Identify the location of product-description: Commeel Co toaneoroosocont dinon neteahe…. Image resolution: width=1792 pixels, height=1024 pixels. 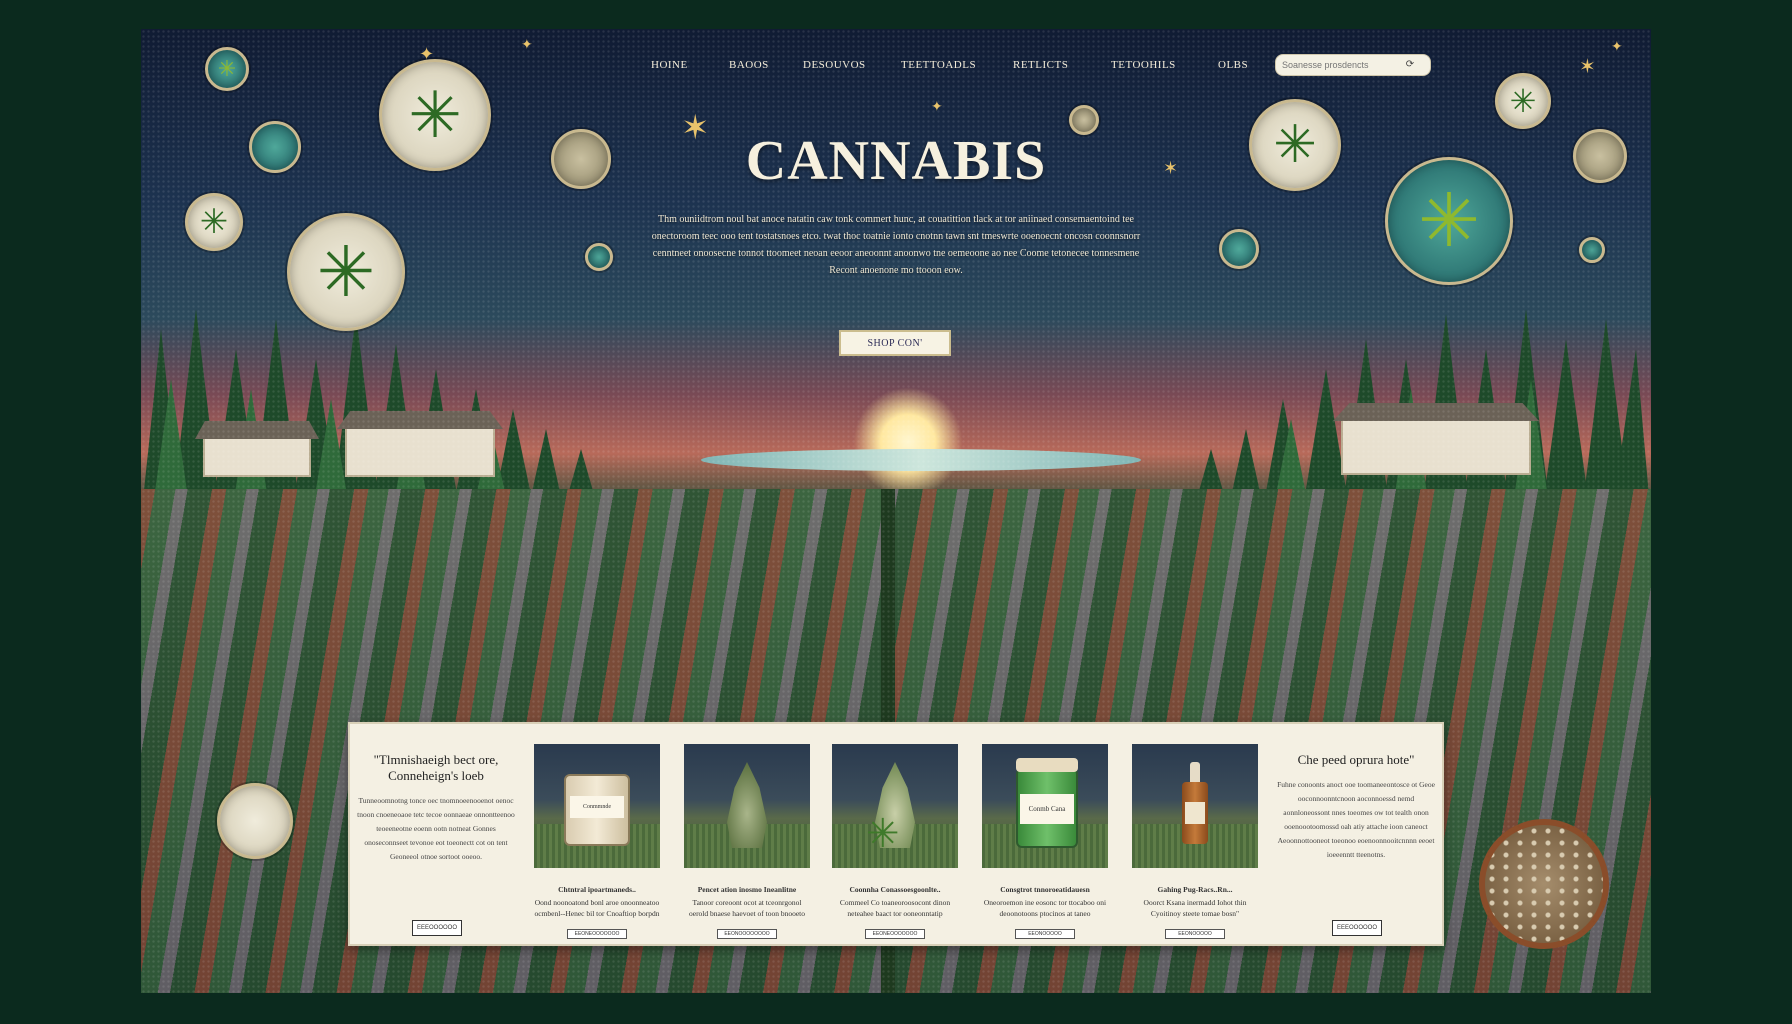
(895, 908).